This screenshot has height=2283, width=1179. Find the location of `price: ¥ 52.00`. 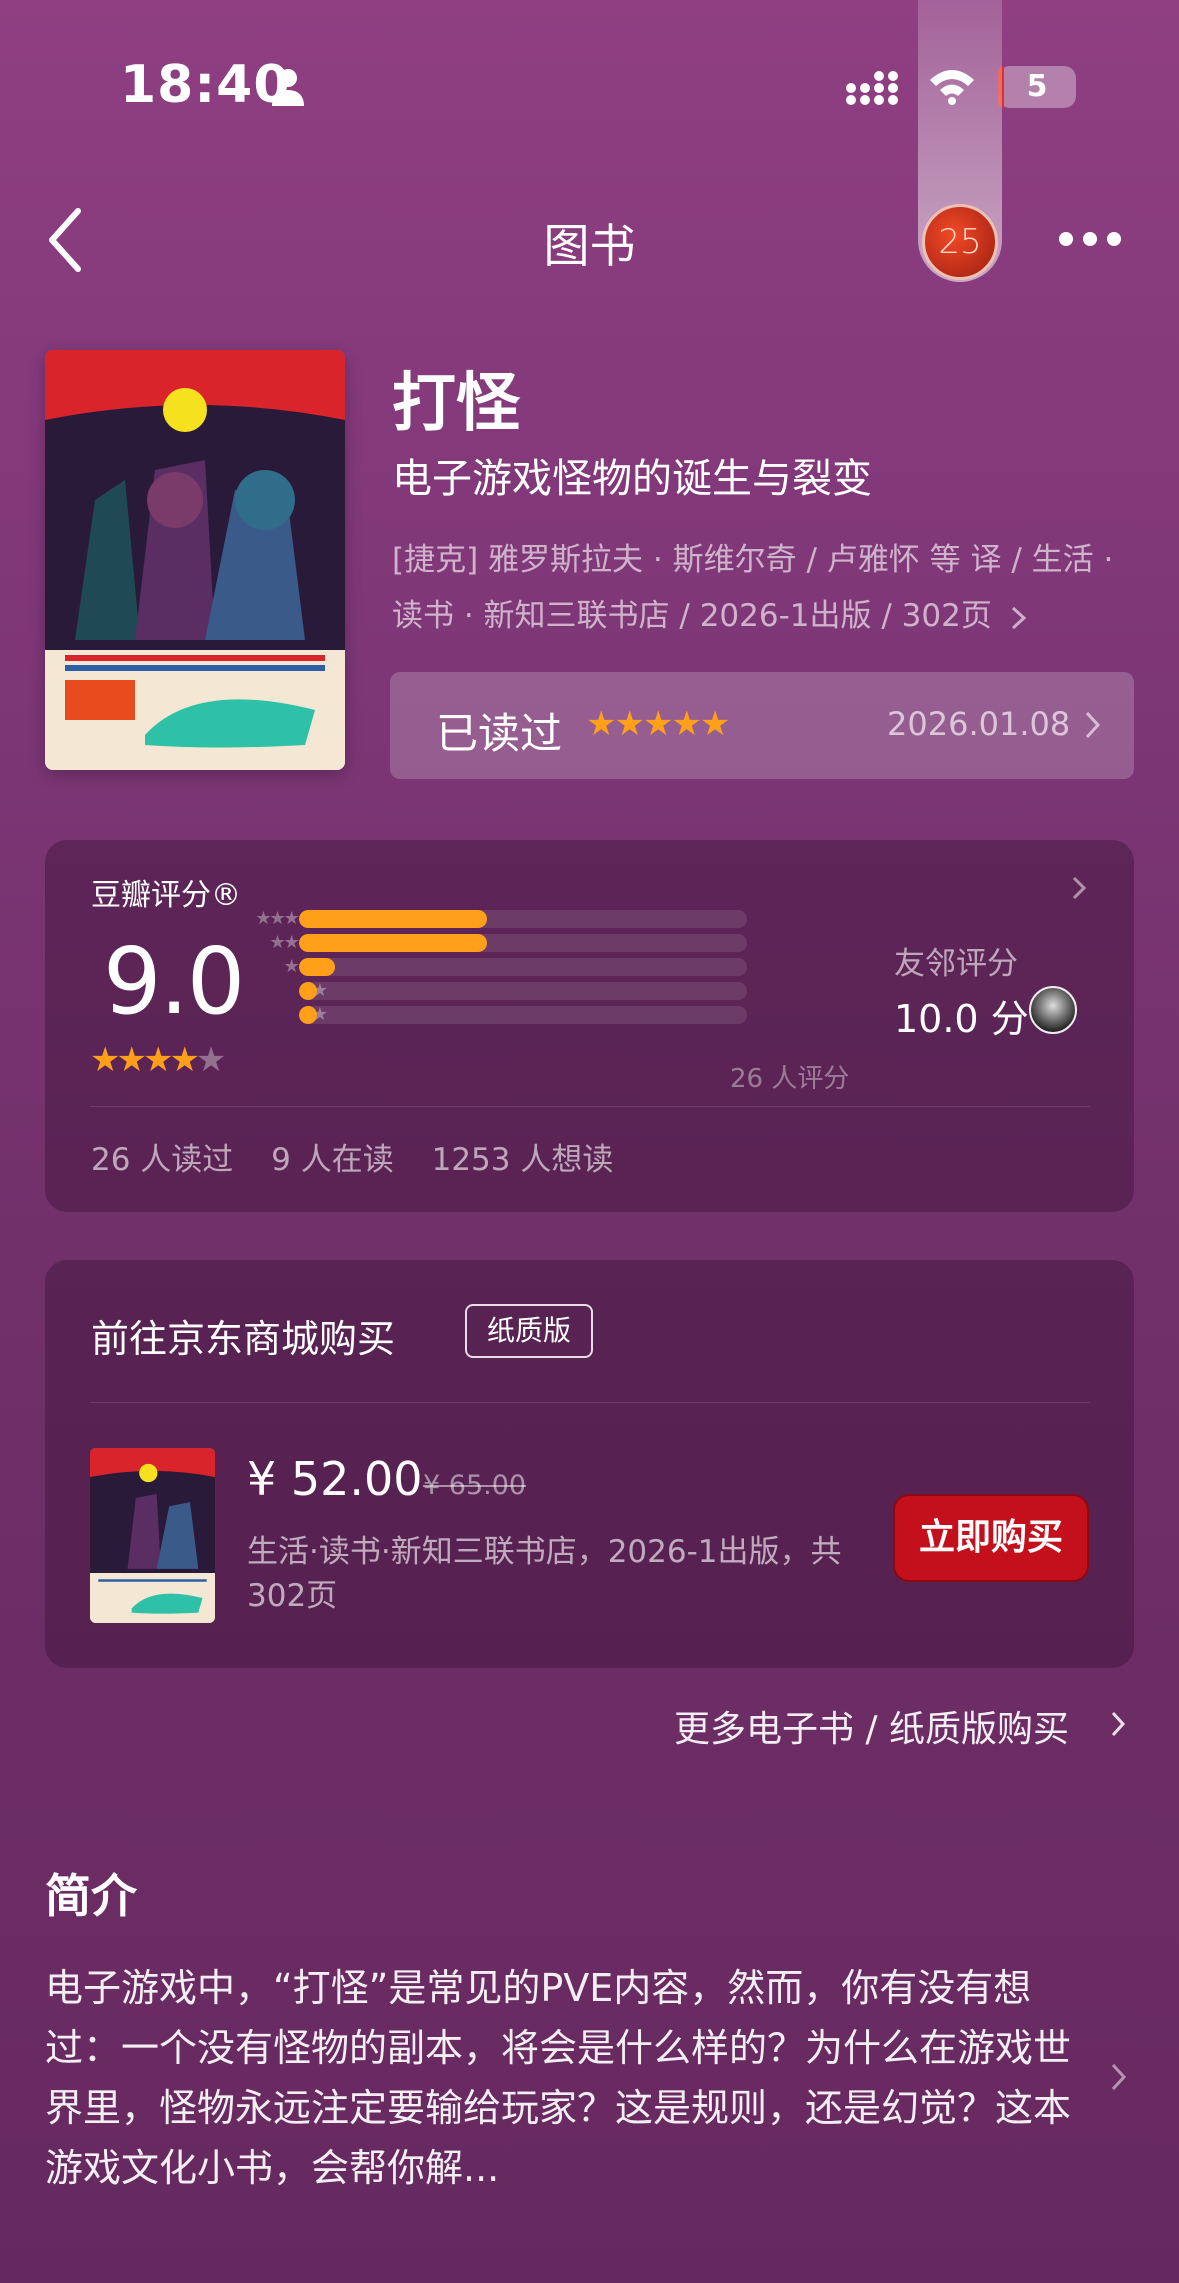

price: ¥ 52.00 is located at coordinates (335, 1479).